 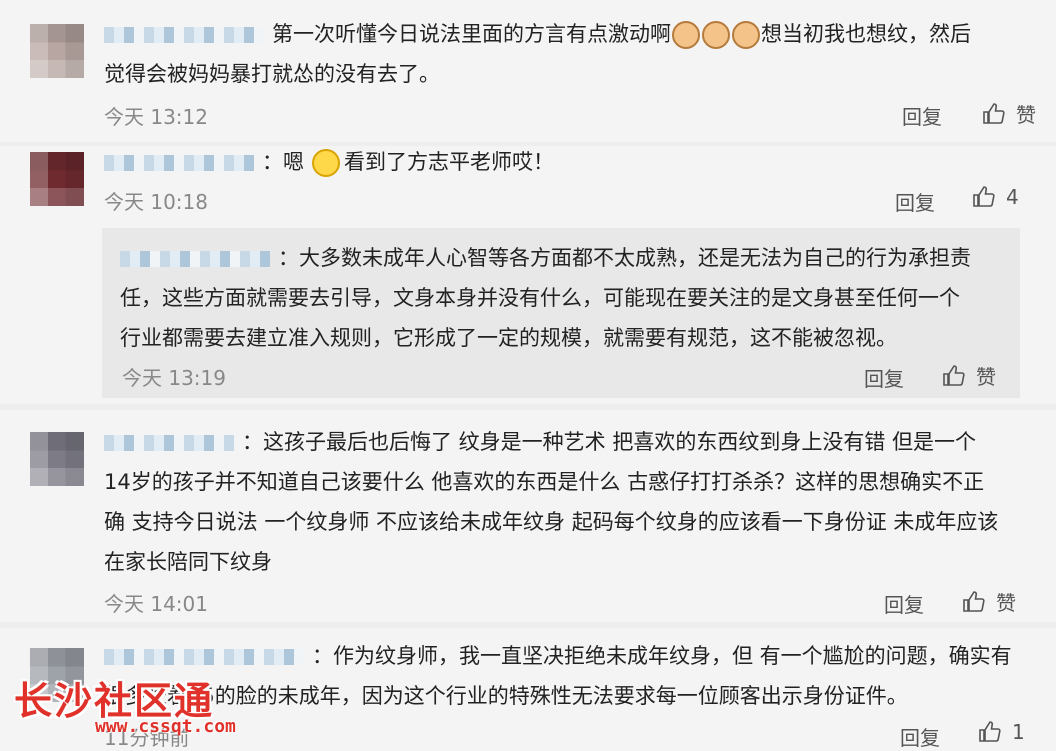 I want to click on smile-emoji-icon, so click(x=326, y=163).